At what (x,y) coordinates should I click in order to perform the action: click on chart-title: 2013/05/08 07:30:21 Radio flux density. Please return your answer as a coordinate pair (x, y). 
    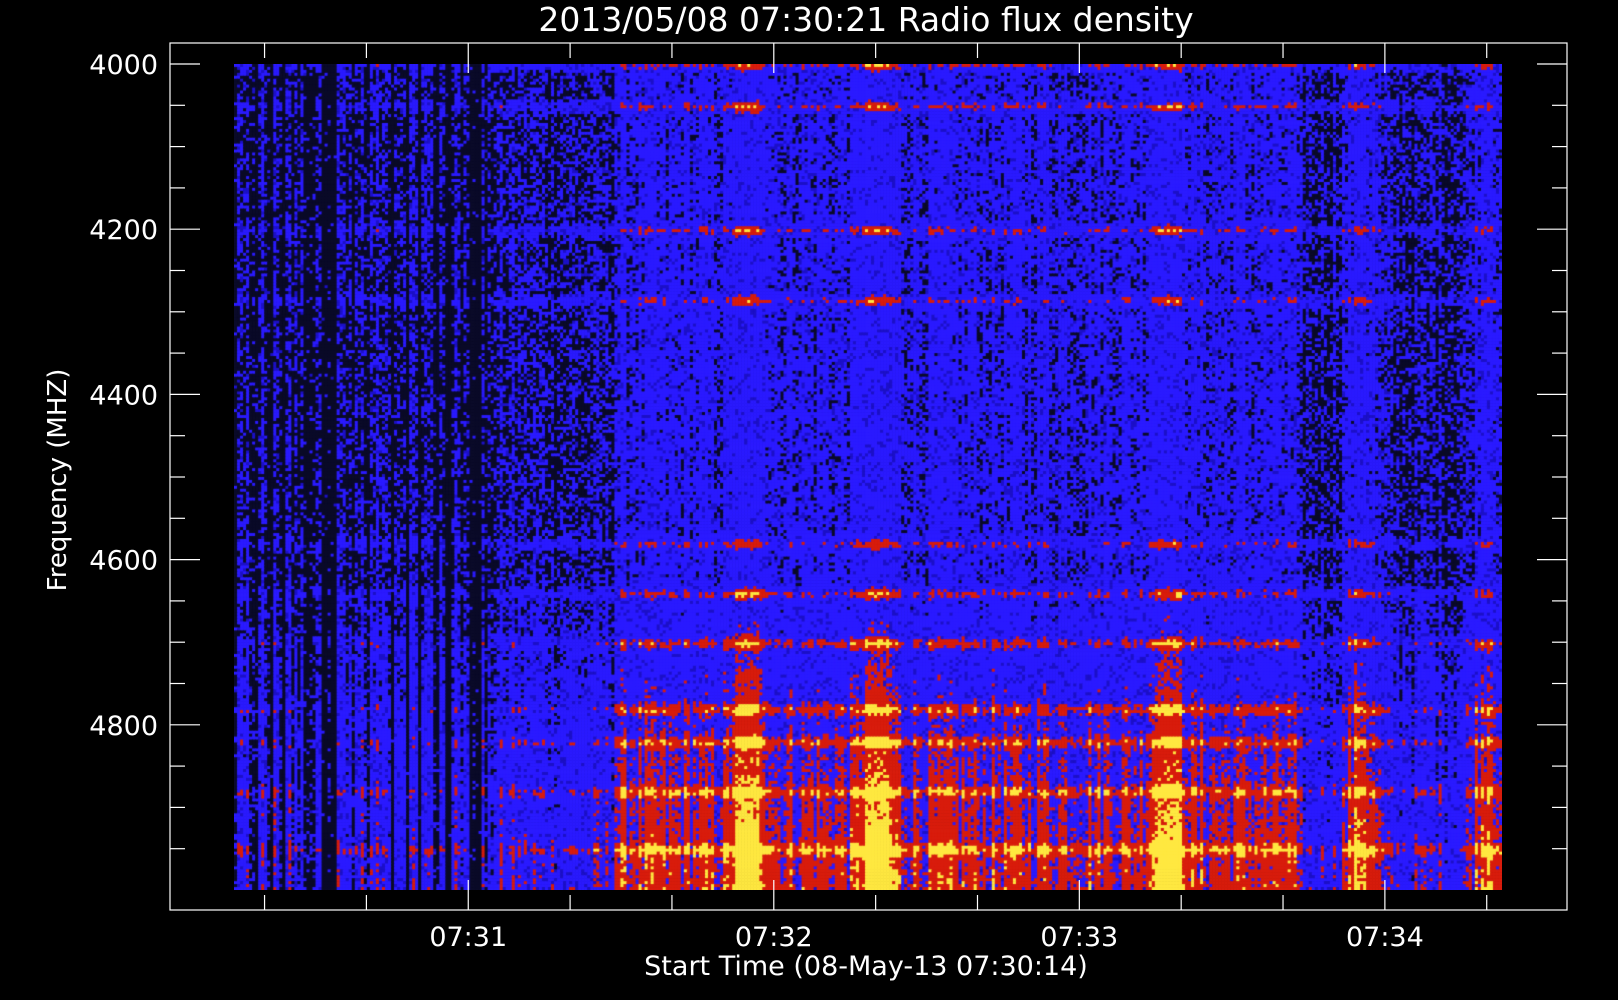
    Looking at the image, I should click on (865, 19).